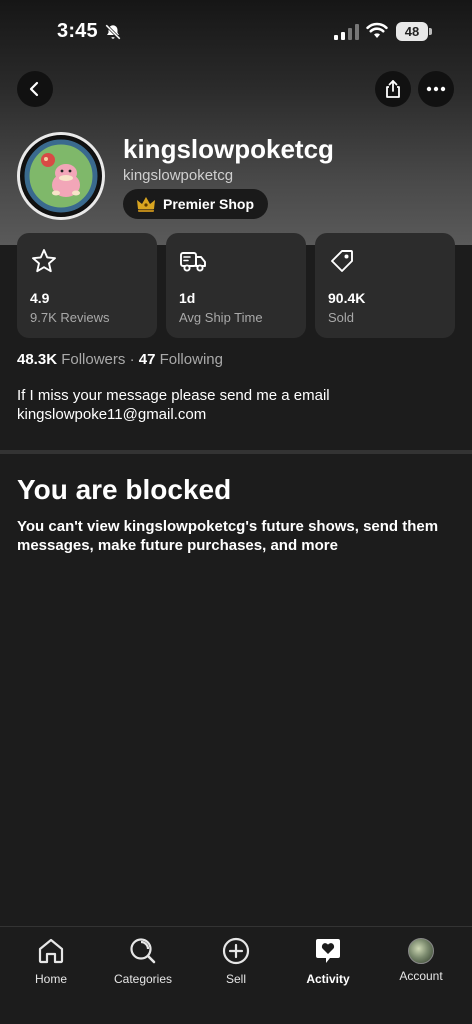 The height and width of the screenshot is (1024, 472). What do you see at coordinates (347, 298) in the screenshot?
I see `sold-count: 90.4K` at bounding box center [347, 298].